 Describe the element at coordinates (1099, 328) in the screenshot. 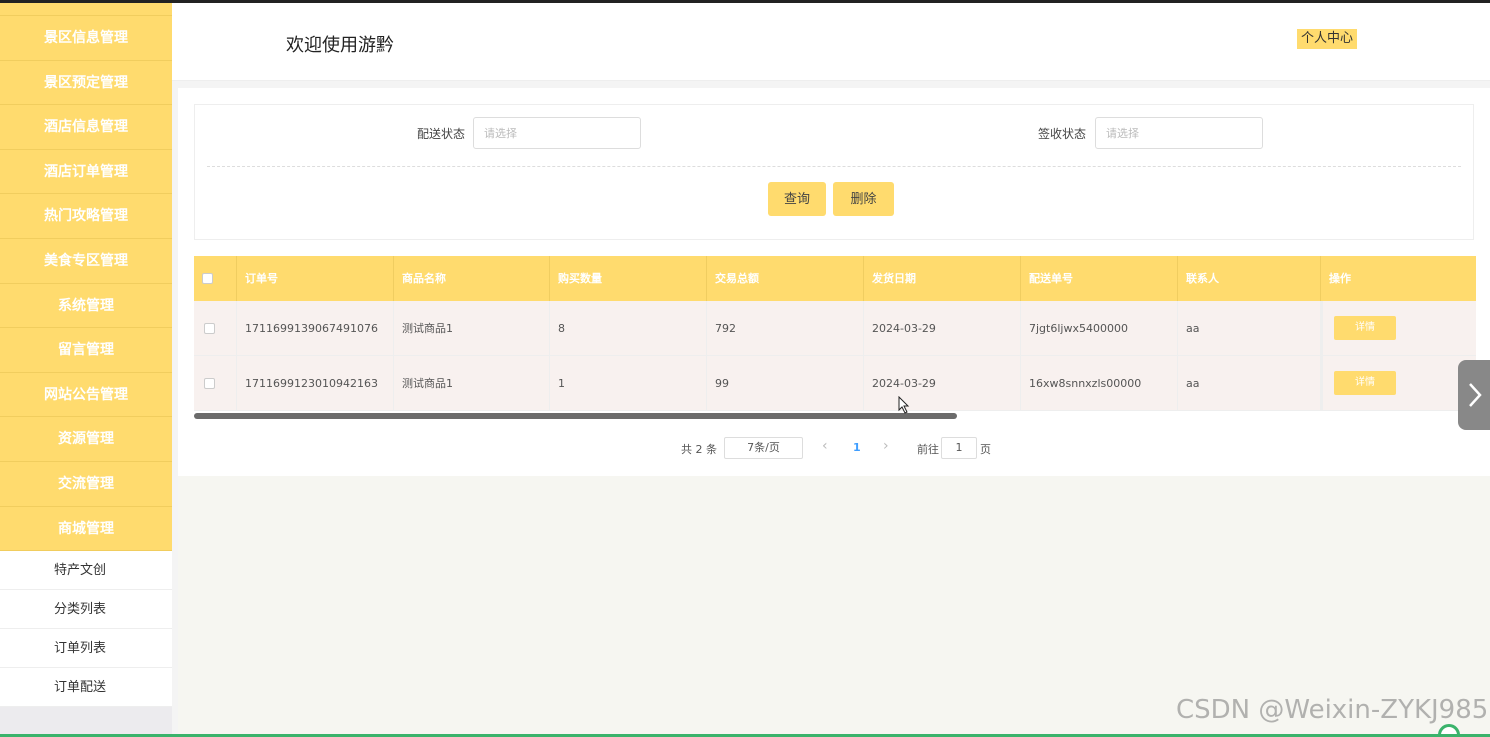

I see `delivery-number-cell: 7jgt6ljwx5400000` at that location.